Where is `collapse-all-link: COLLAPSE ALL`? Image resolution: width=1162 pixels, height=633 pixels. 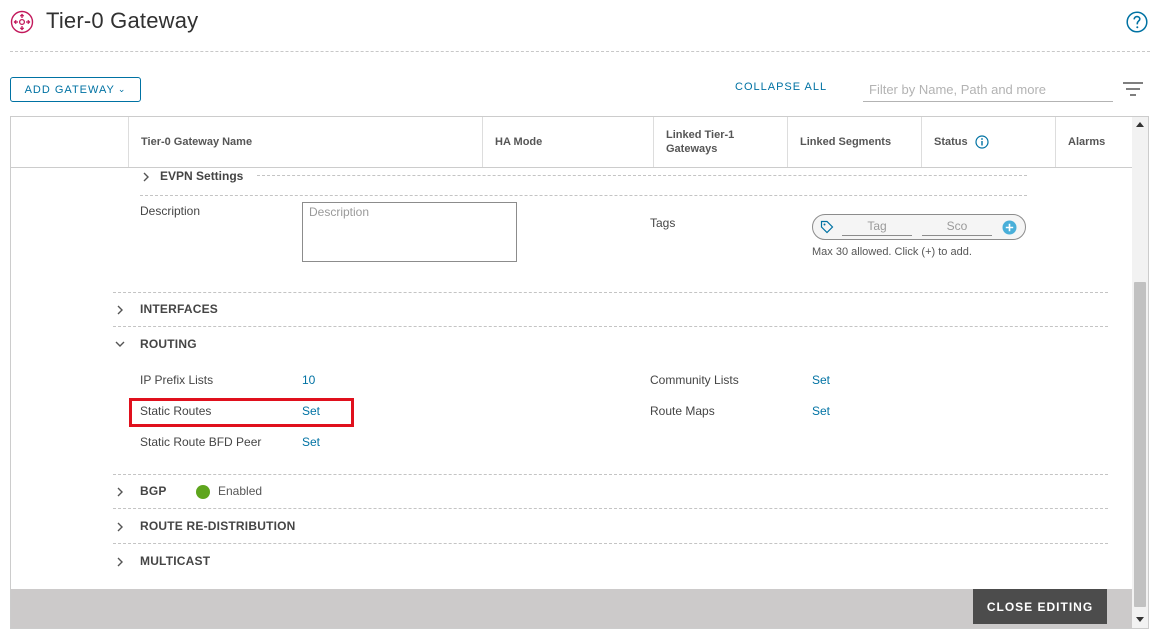 collapse-all-link: COLLAPSE ALL is located at coordinates (781, 87).